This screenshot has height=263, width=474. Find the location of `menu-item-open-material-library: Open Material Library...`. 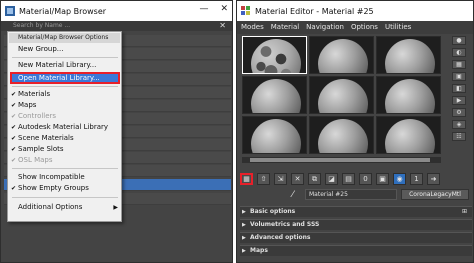

menu-item-open-material-library: Open Material Library... is located at coordinates (65, 78).